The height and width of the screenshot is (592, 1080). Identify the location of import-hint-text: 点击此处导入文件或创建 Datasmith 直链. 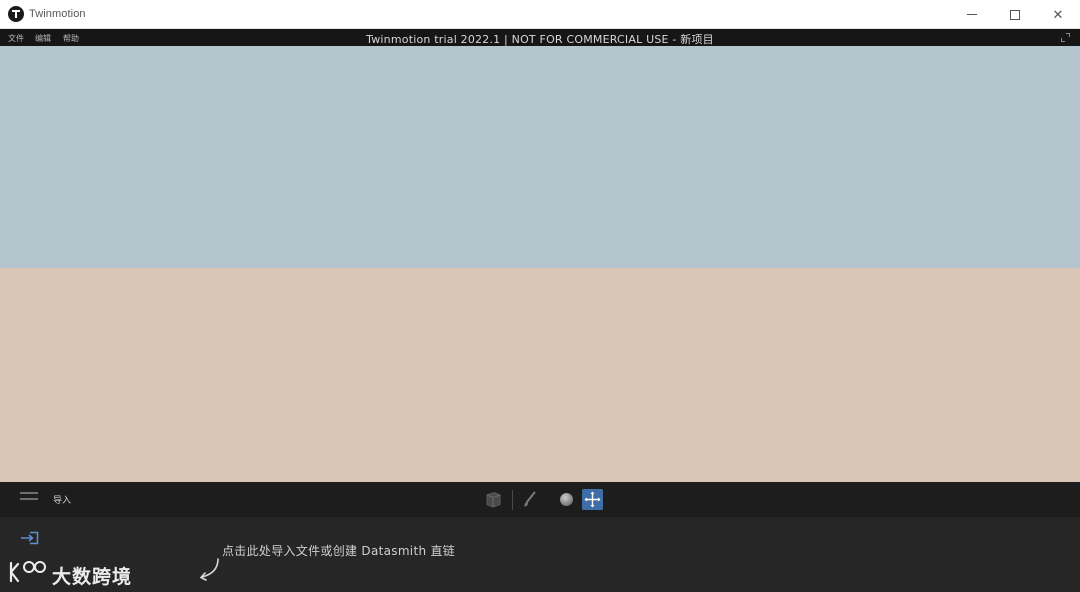
(339, 551).